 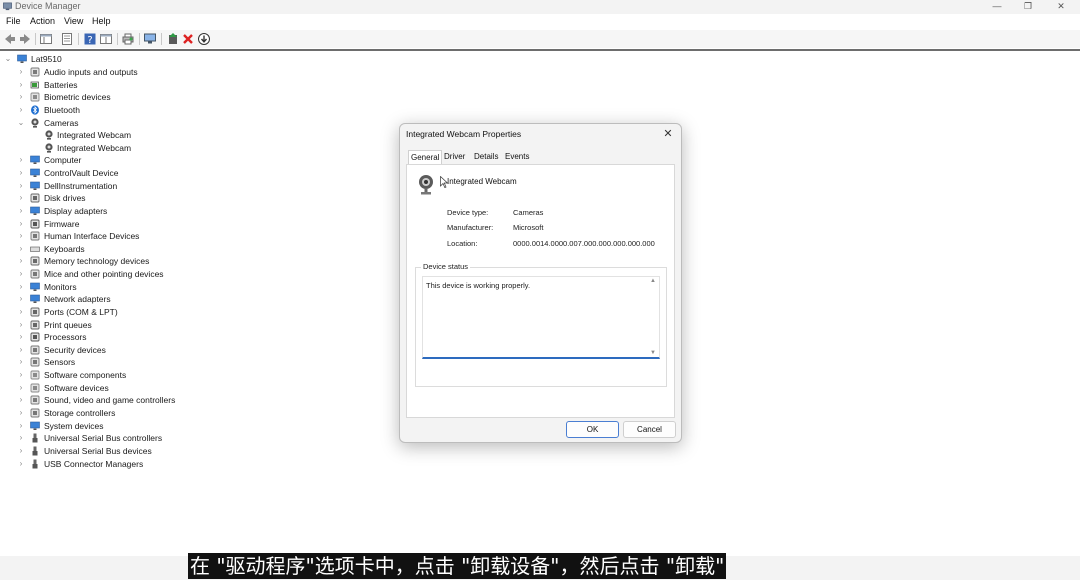 What do you see at coordinates (150, 39) in the screenshot?
I see `scan-hardware-icon` at bounding box center [150, 39].